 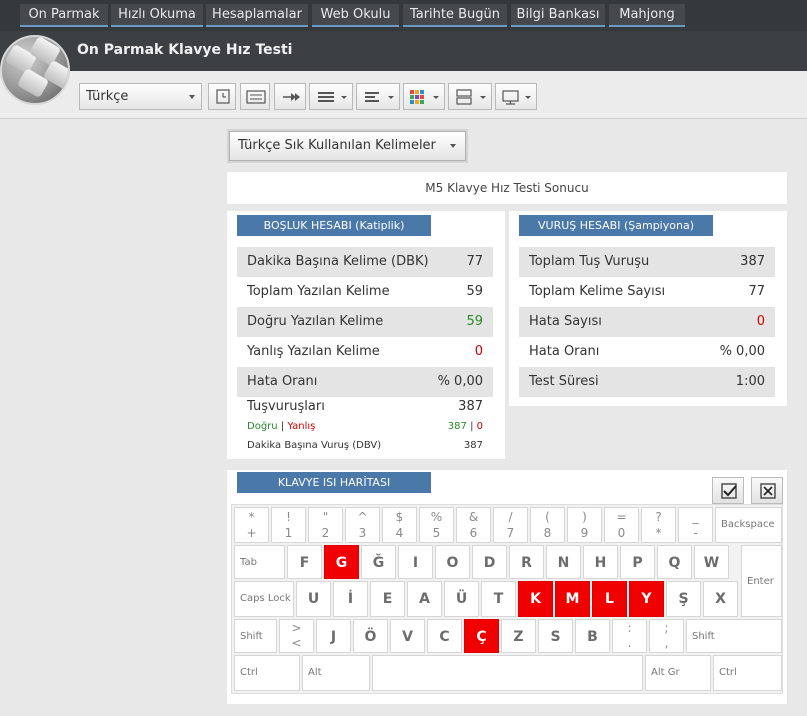 What do you see at coordinates (337, 145) in the screenshot?
I see `category-select-value: Türkçe Sık Kullanılan Kelimeler` at bounding box center [337, 145].